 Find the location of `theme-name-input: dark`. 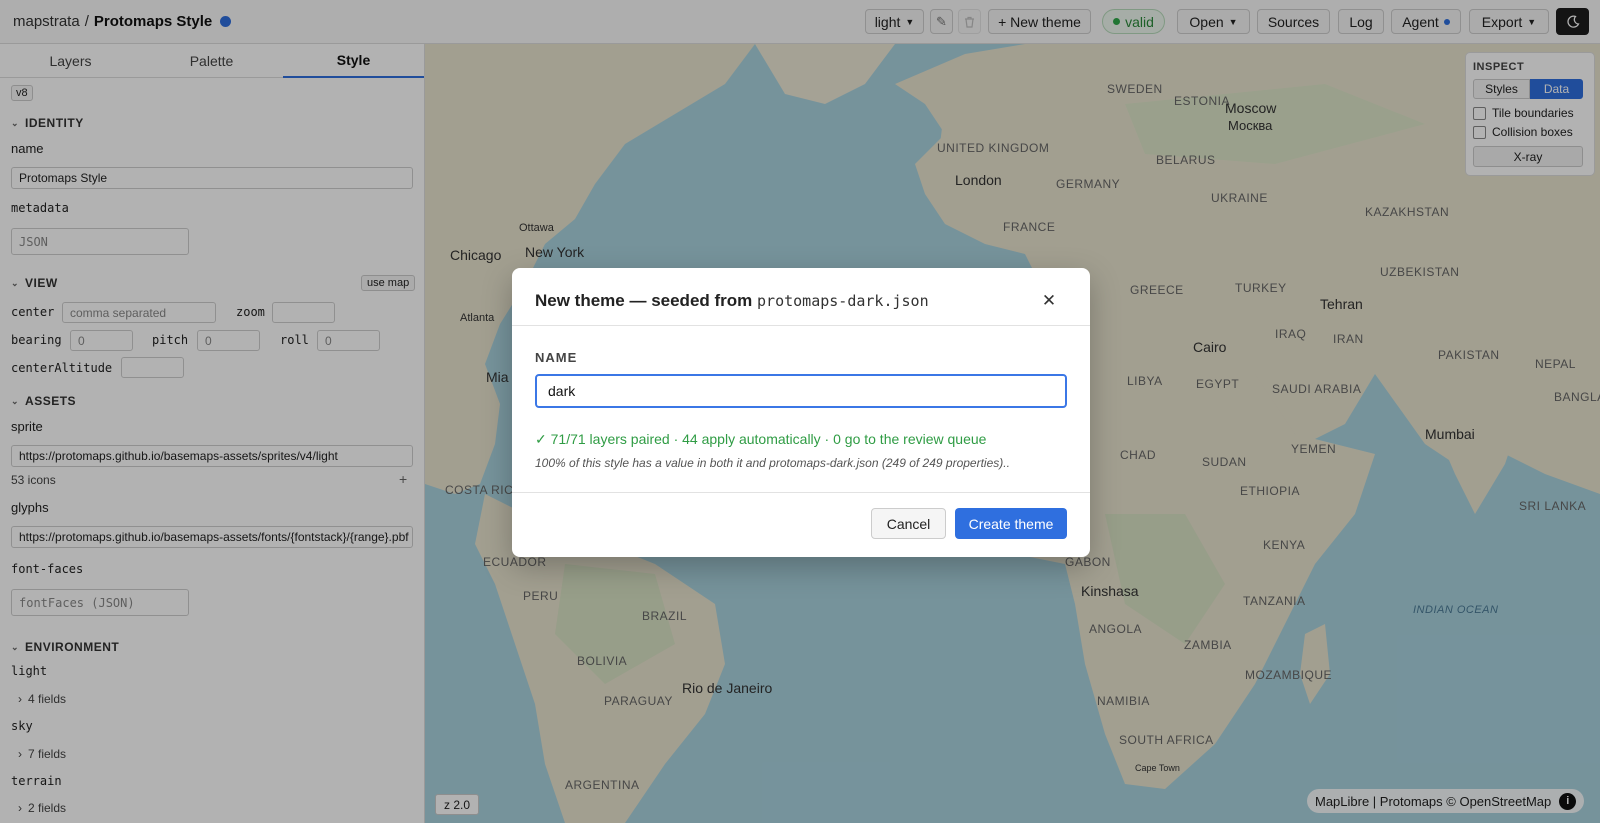

theme-name-input: dark is located at coordinates (801, 391).